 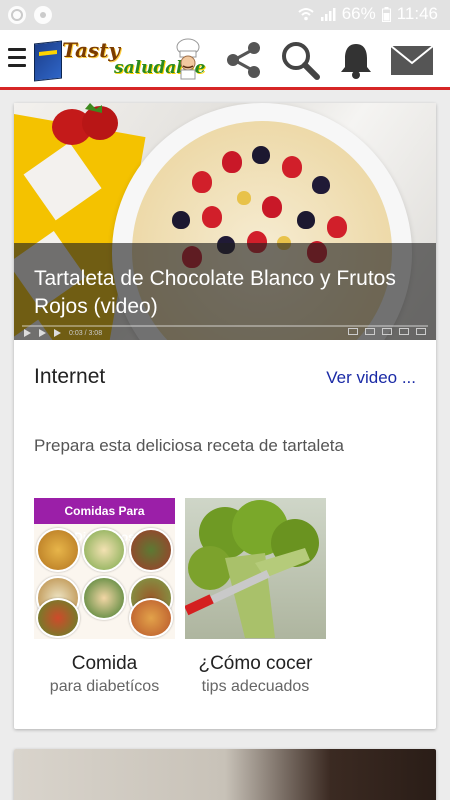 I want to click on clock: 11:46, so click(x=417, y=13).